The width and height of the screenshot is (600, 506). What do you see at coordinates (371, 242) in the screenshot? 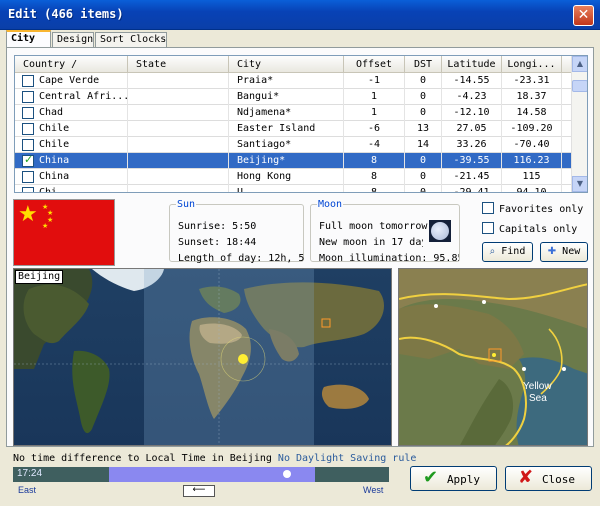
I see `new-moon-text: New moon in 17 days` at bounding box center [371, 242].